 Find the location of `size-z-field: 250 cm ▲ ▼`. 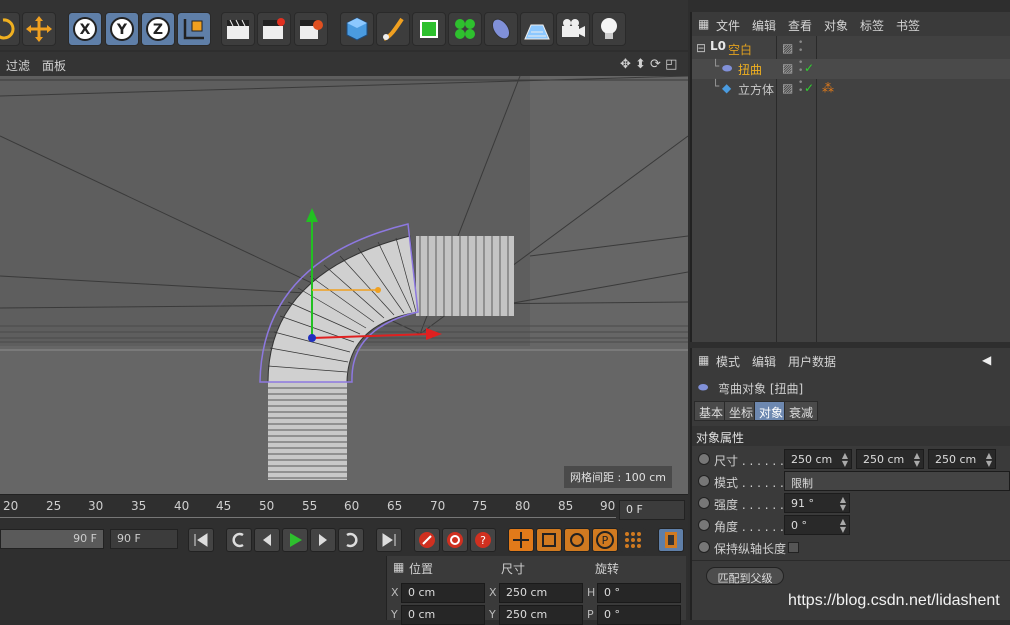

size-z-field: 250 cm ▲ ▼ is located at coordinates (962, 459).